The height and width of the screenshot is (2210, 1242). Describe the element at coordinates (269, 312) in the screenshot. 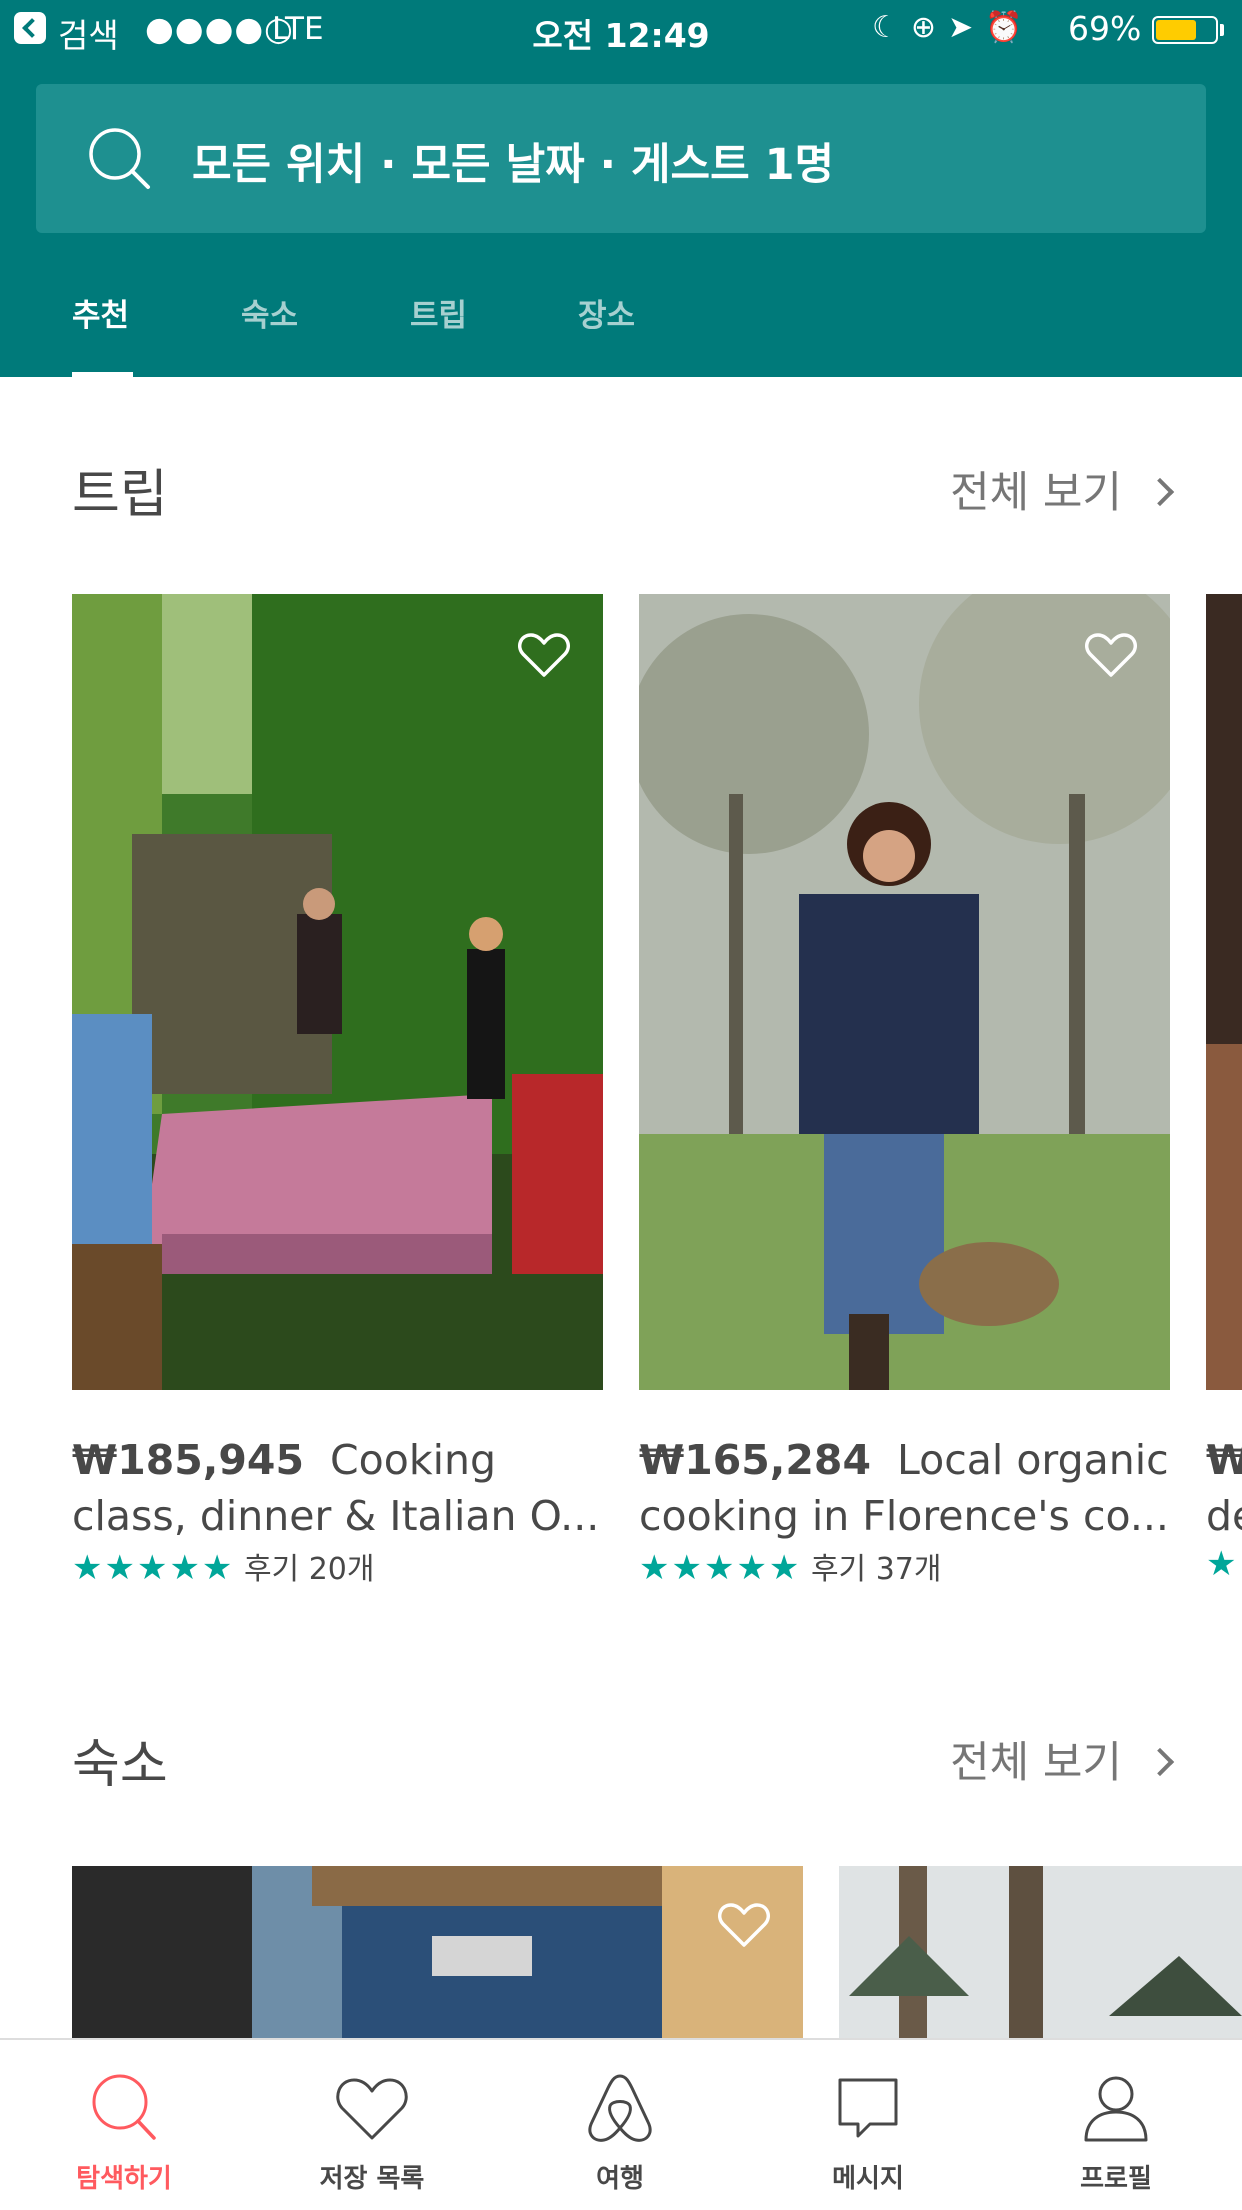

I see `tab-homes: 숙소` at that location.